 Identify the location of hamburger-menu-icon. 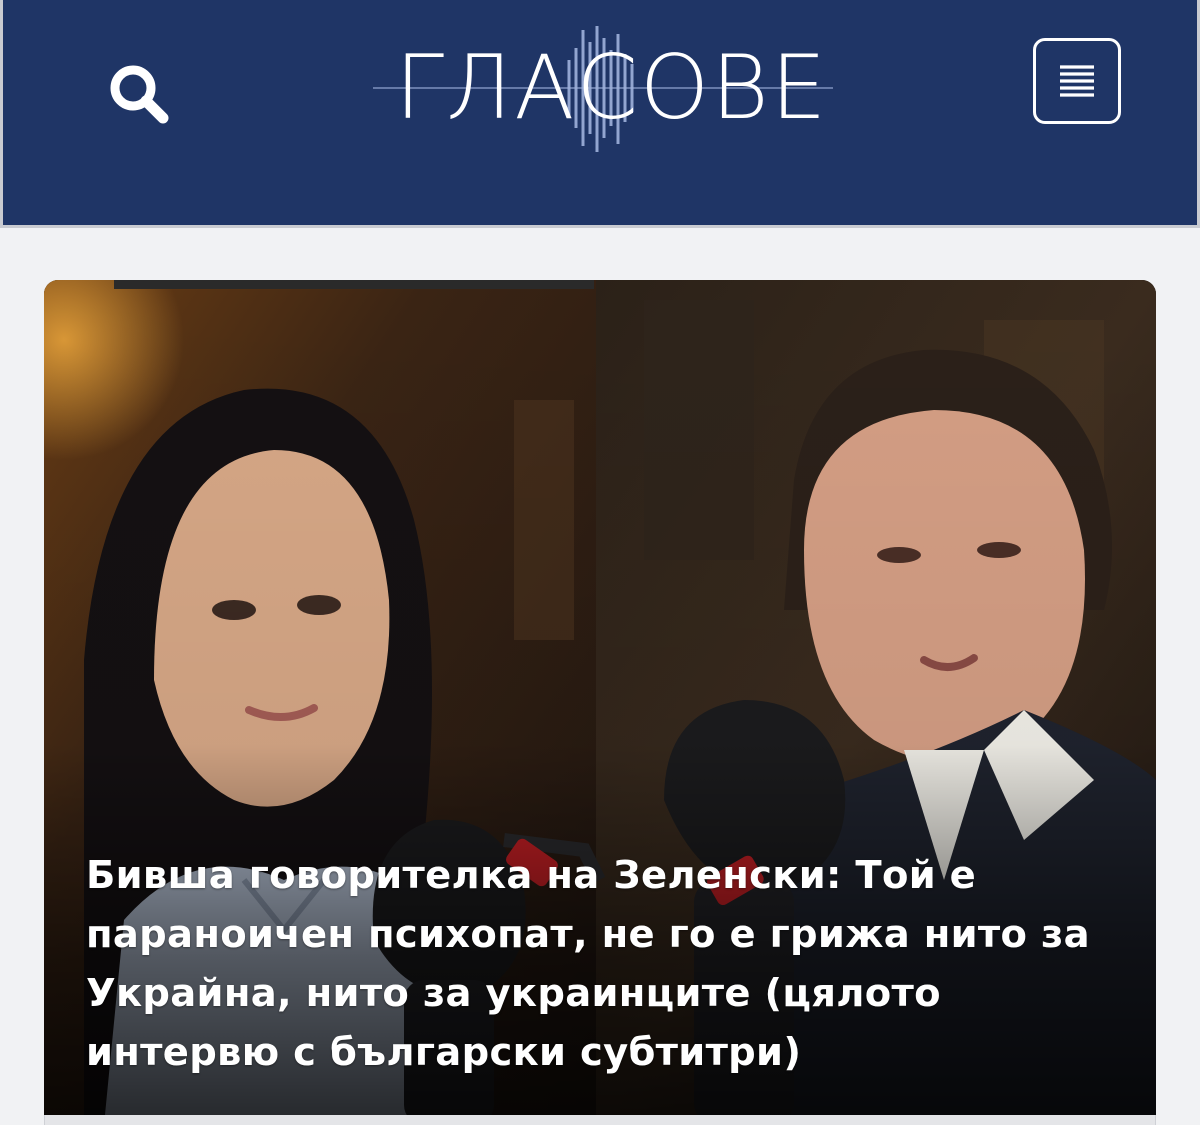
(1077, 81).